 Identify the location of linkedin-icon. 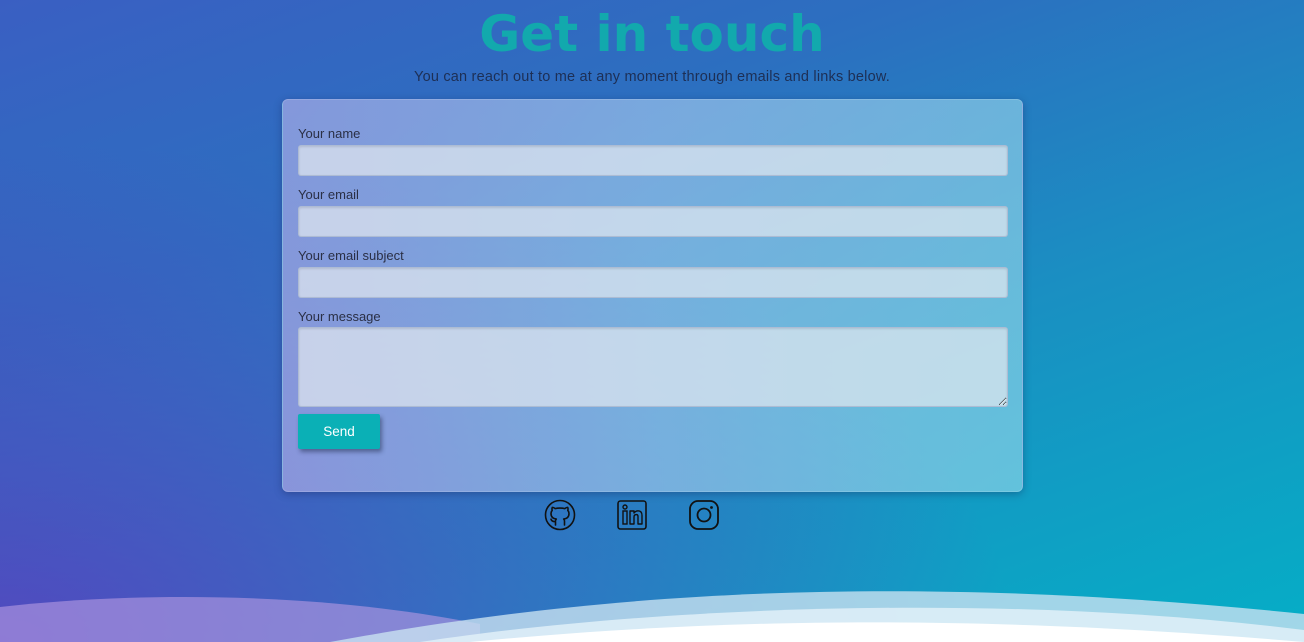
(632, 515).